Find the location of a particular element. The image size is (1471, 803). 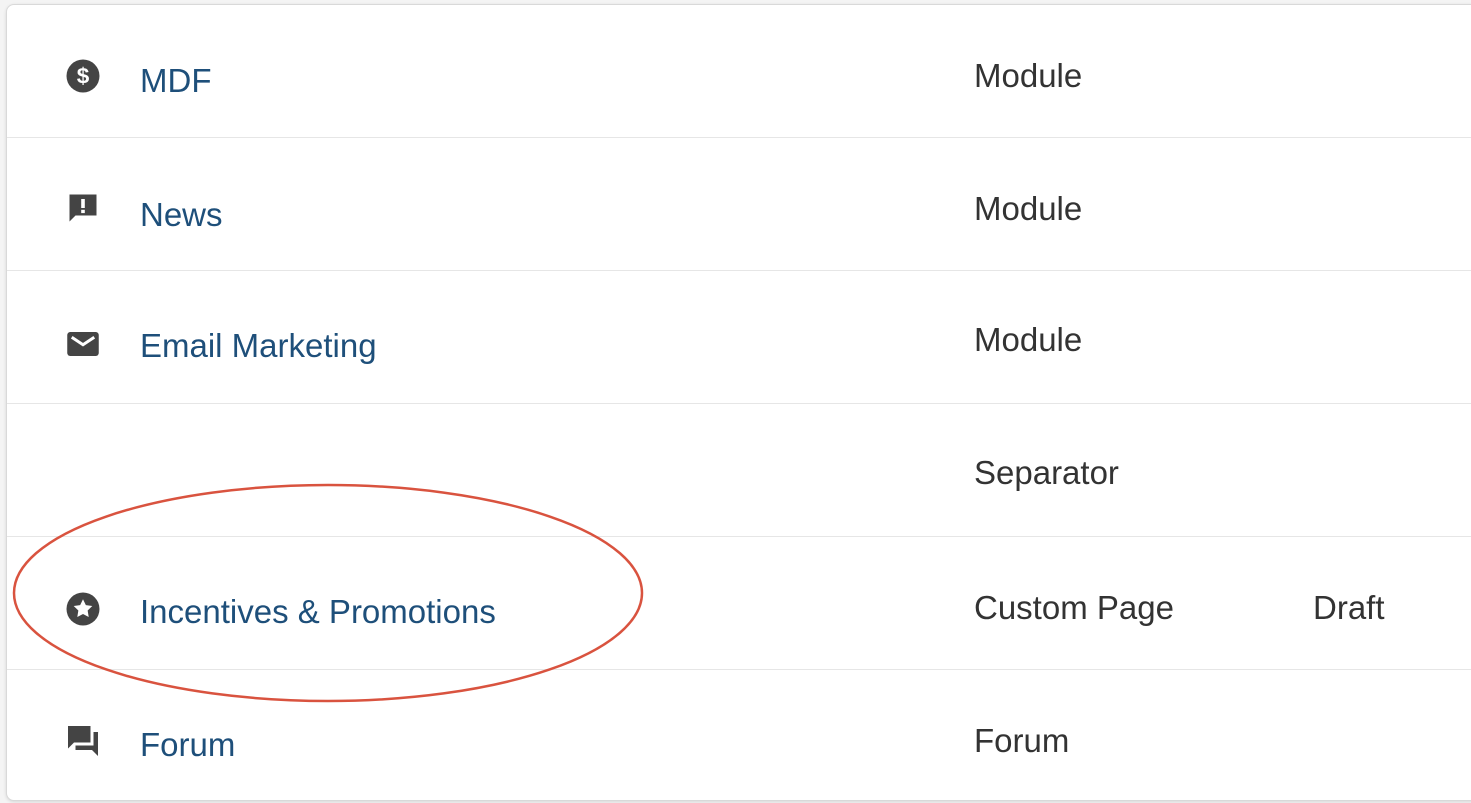

nav-item-name: MDF is located at coordinates (175, 81).